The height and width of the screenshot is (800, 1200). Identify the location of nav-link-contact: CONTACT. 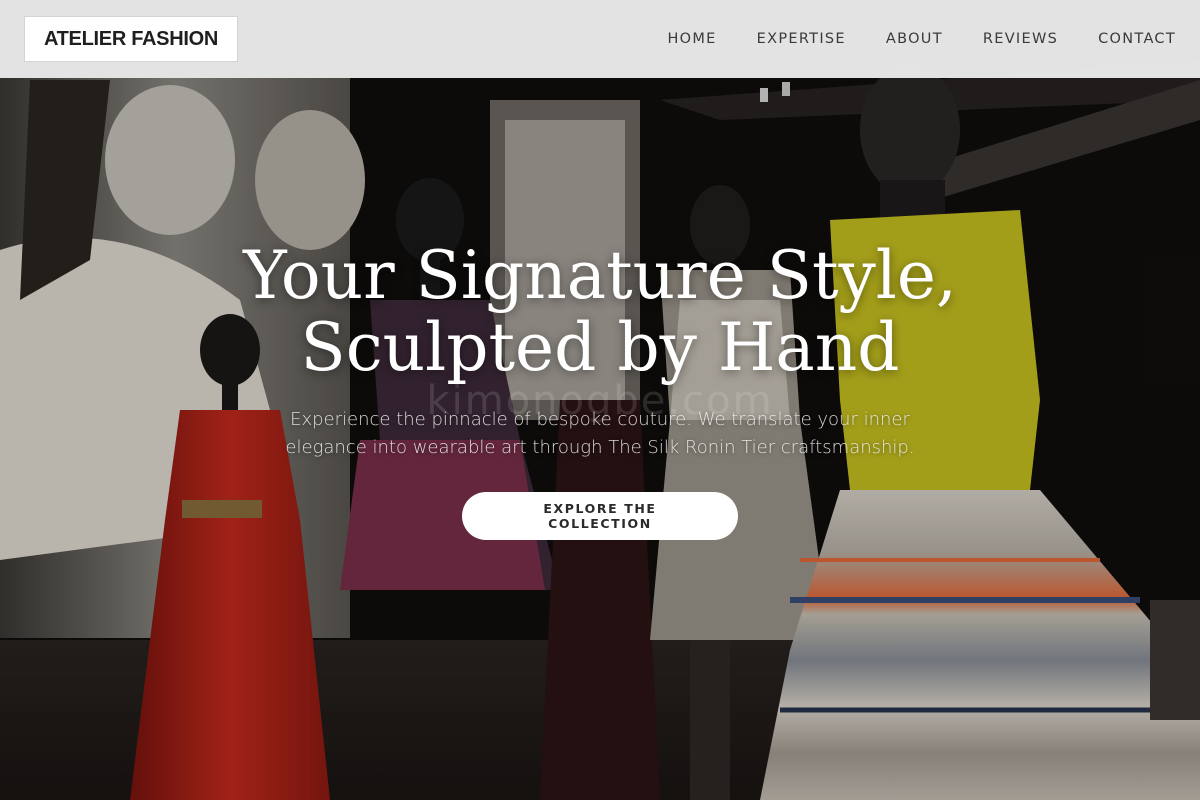
(1127, 39).